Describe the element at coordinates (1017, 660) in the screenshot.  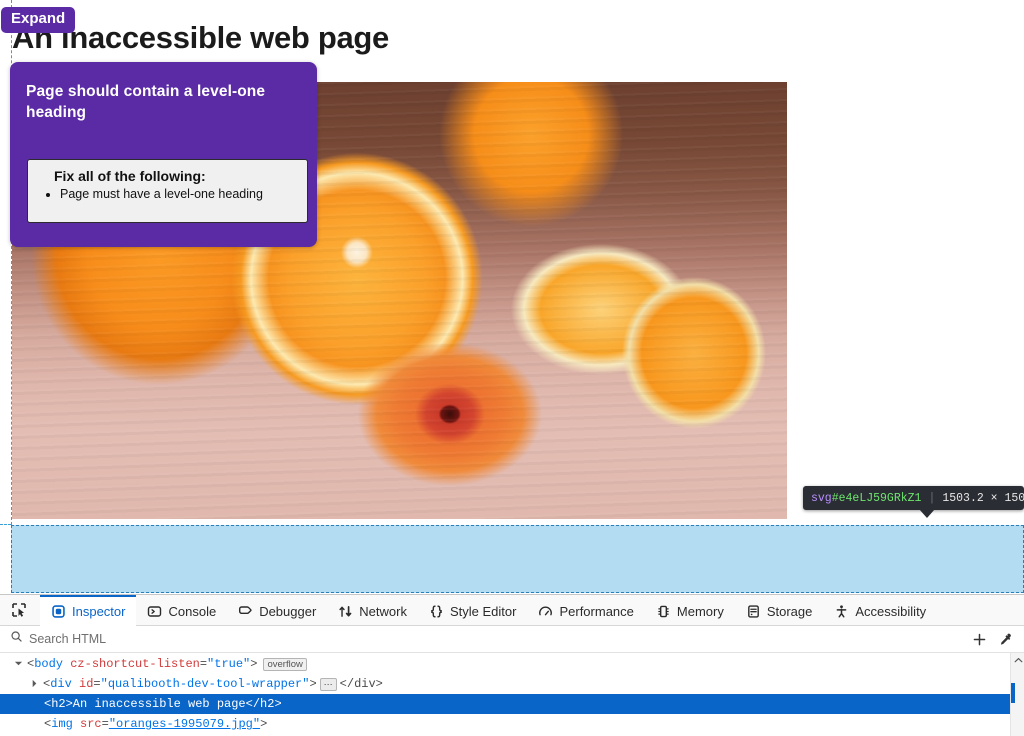
I see `chevron-up-icon` at that location.